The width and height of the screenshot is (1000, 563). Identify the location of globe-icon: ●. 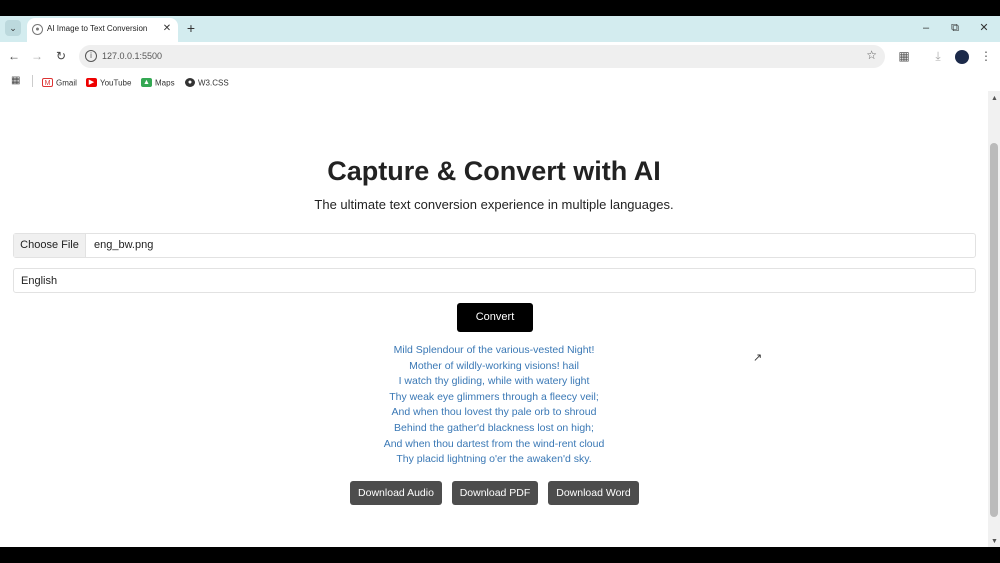
(37, 29).